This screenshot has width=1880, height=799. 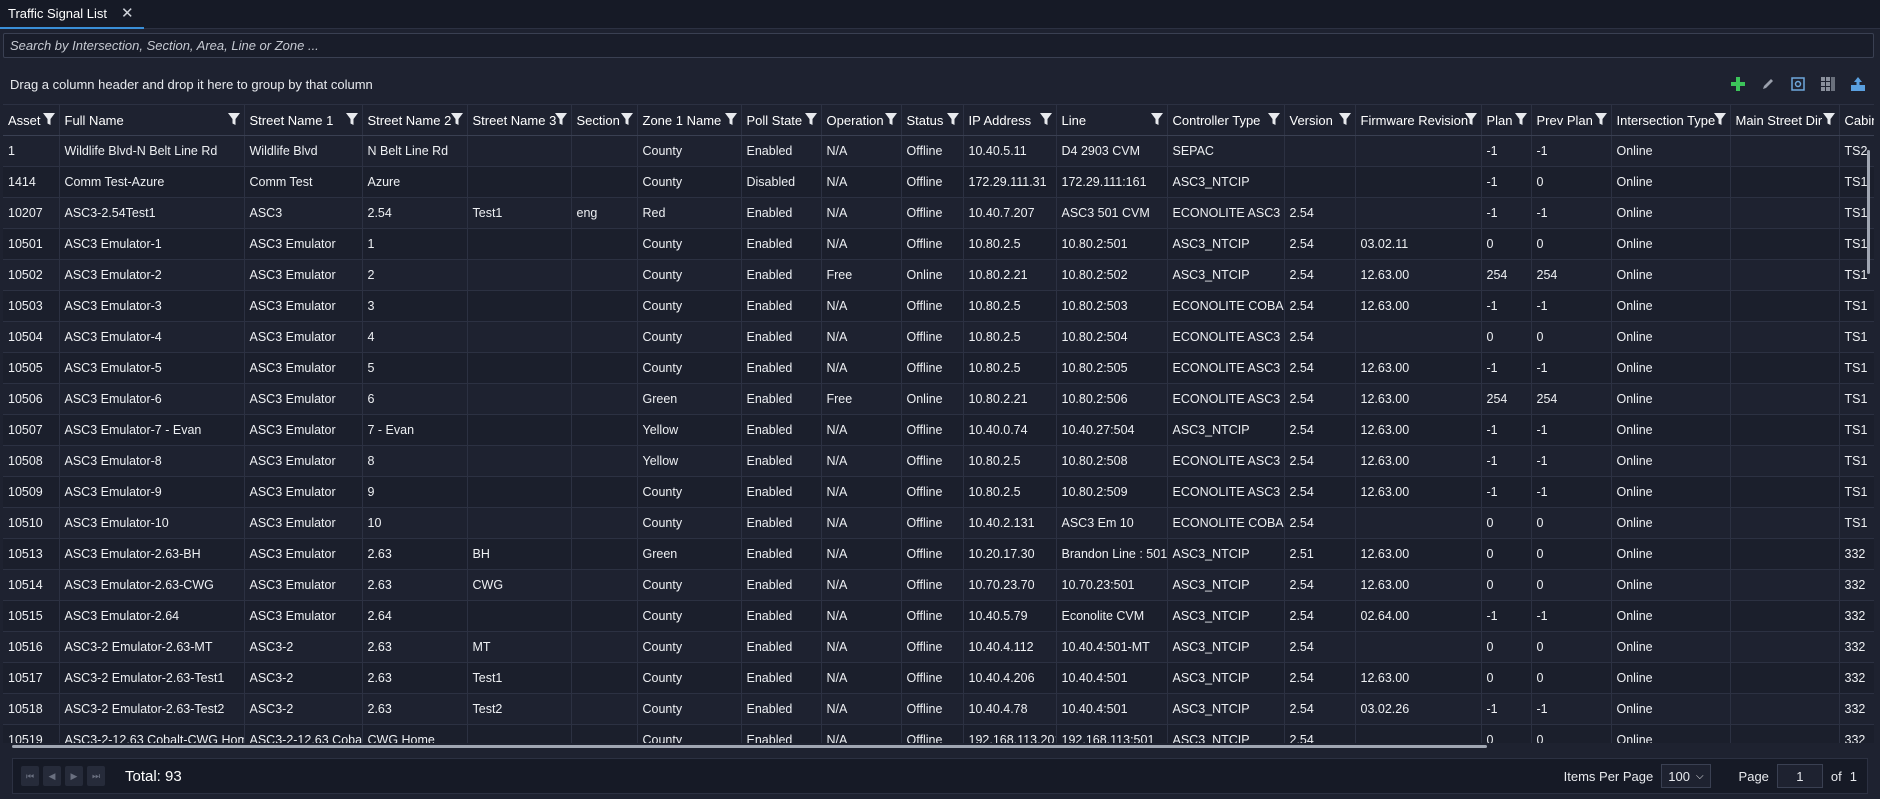 I want to click on table-cell: County, so click(x=689, y=678).